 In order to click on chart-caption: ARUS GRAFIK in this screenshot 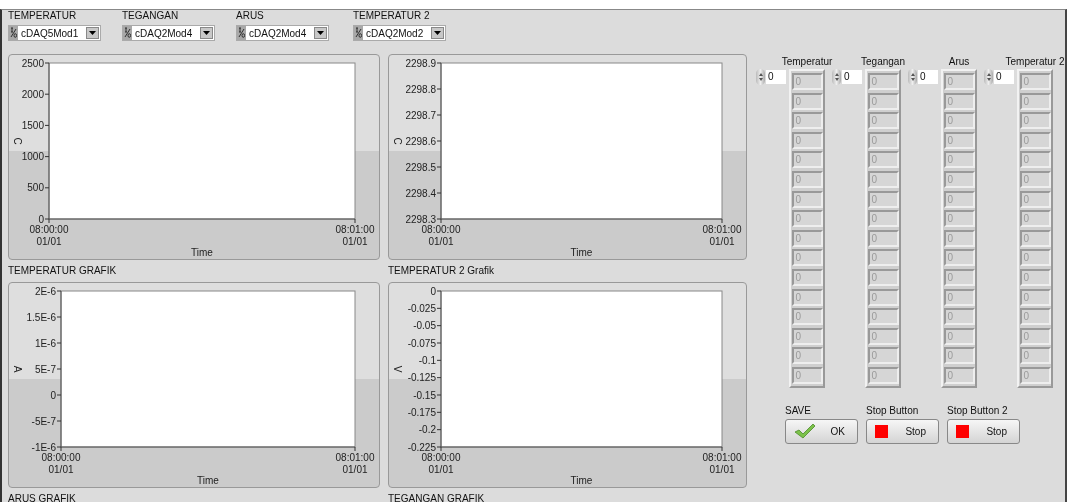, I will do `click(42, 497)`.